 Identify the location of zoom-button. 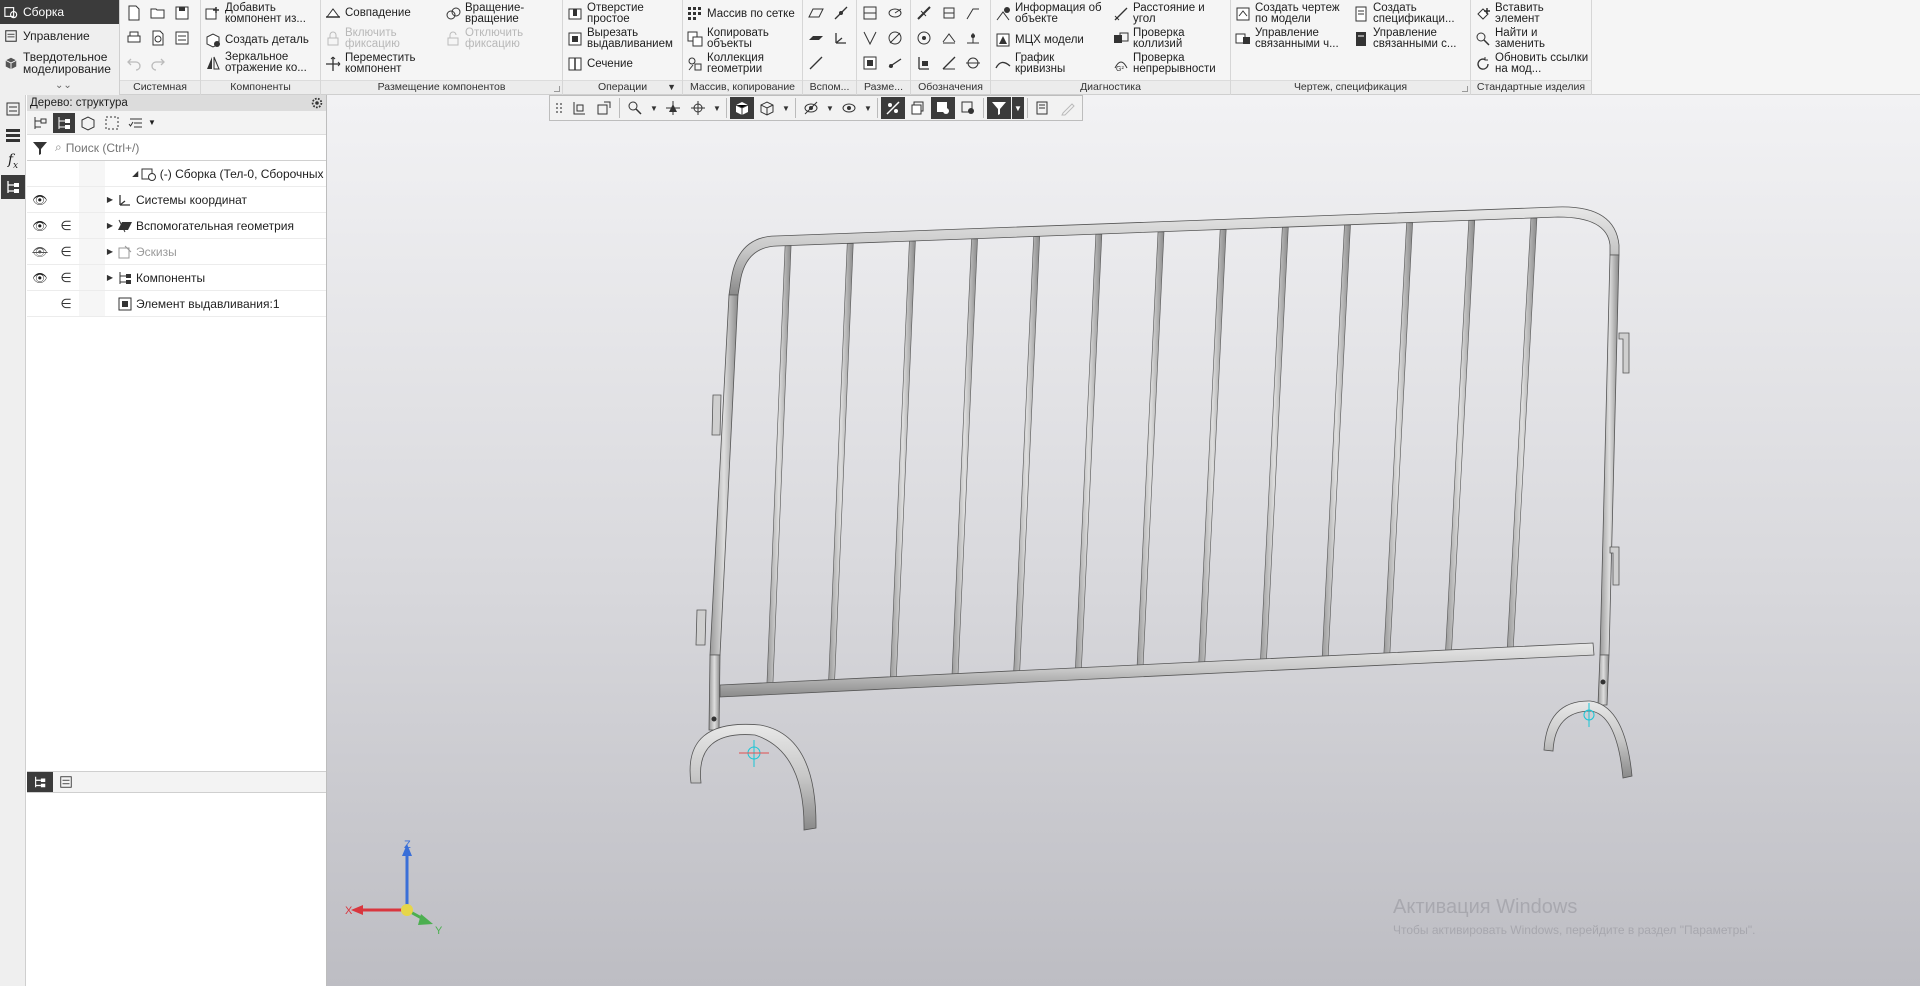
(635, 108).